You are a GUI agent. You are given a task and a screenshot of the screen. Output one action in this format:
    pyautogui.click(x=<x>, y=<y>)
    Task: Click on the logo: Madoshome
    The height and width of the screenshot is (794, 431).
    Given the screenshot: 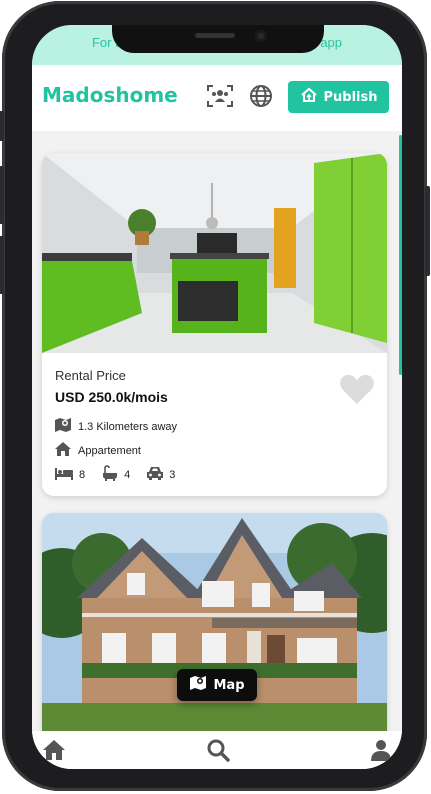 What is the action you would take?
    pyautogui.click(x=110, y=95)
    